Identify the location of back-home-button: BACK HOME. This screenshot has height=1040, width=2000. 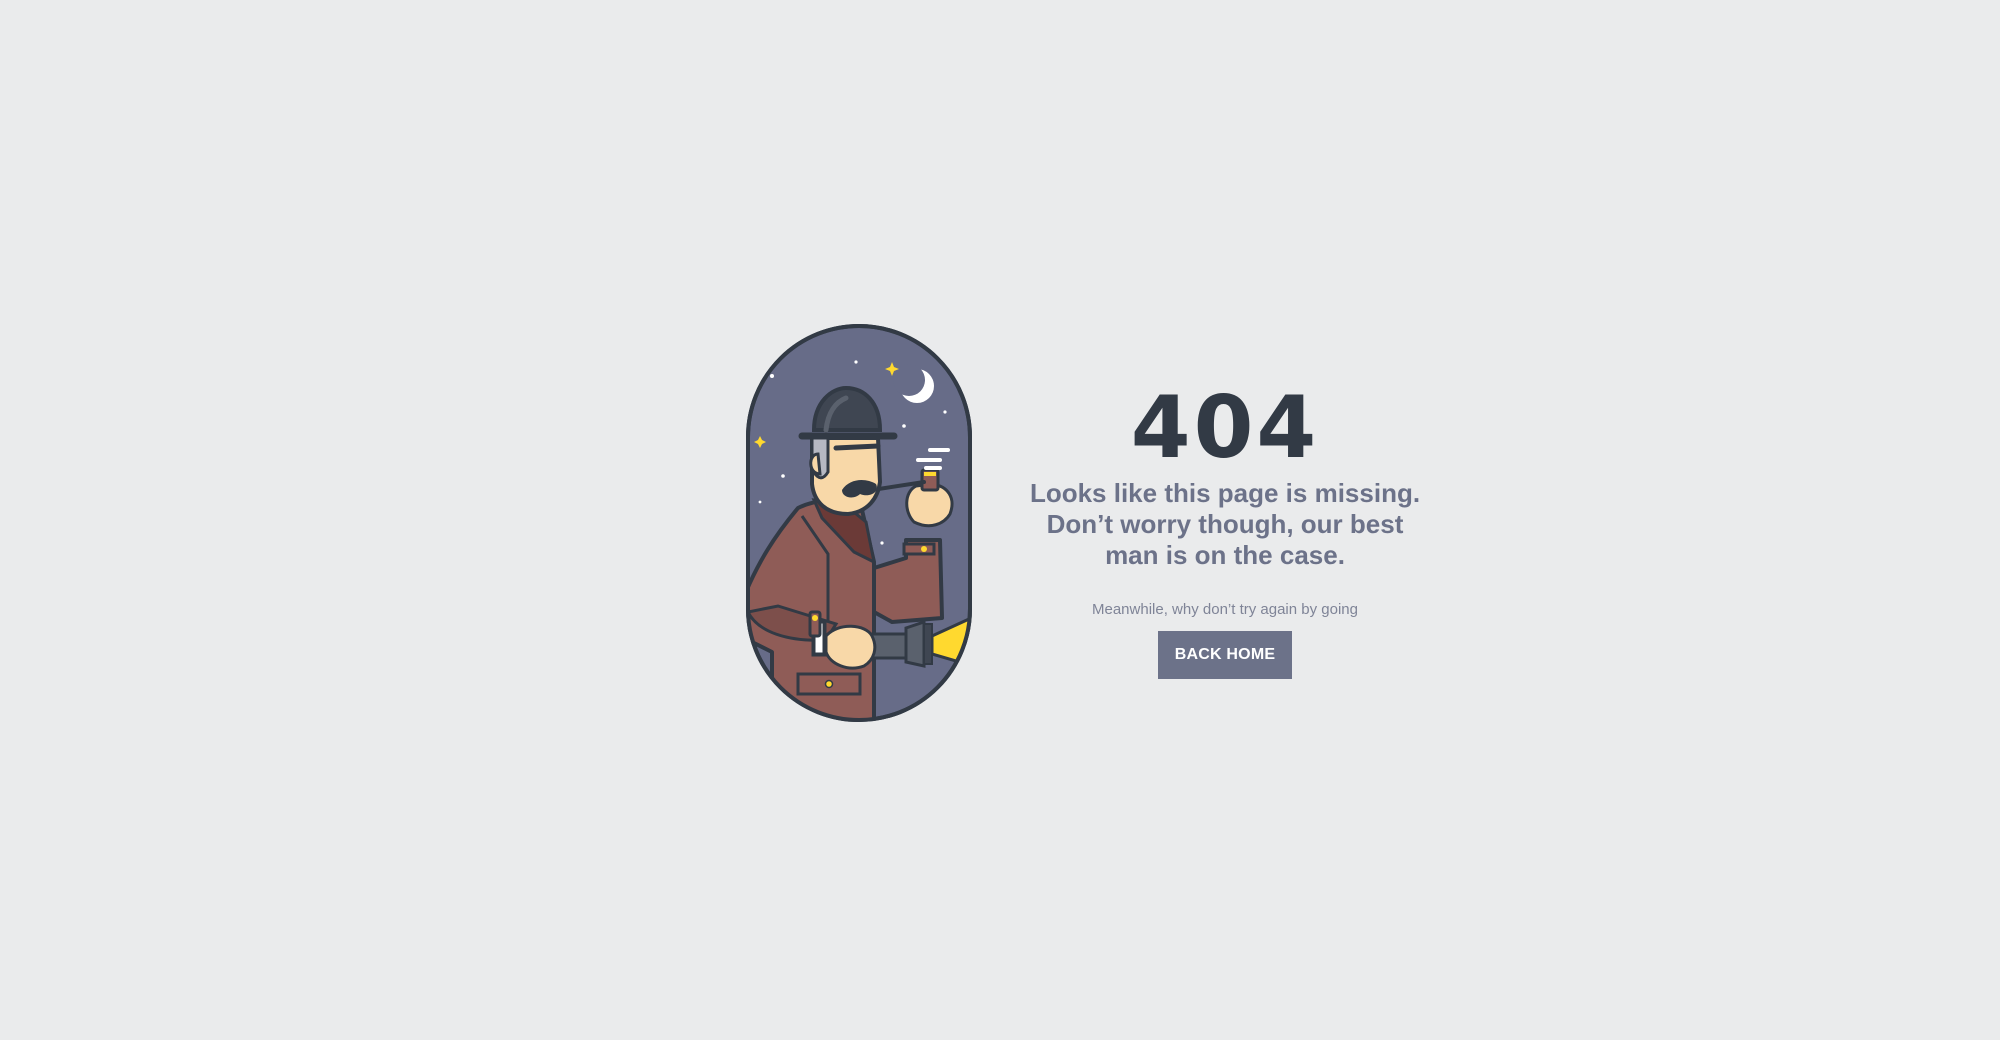
(1225, 655).